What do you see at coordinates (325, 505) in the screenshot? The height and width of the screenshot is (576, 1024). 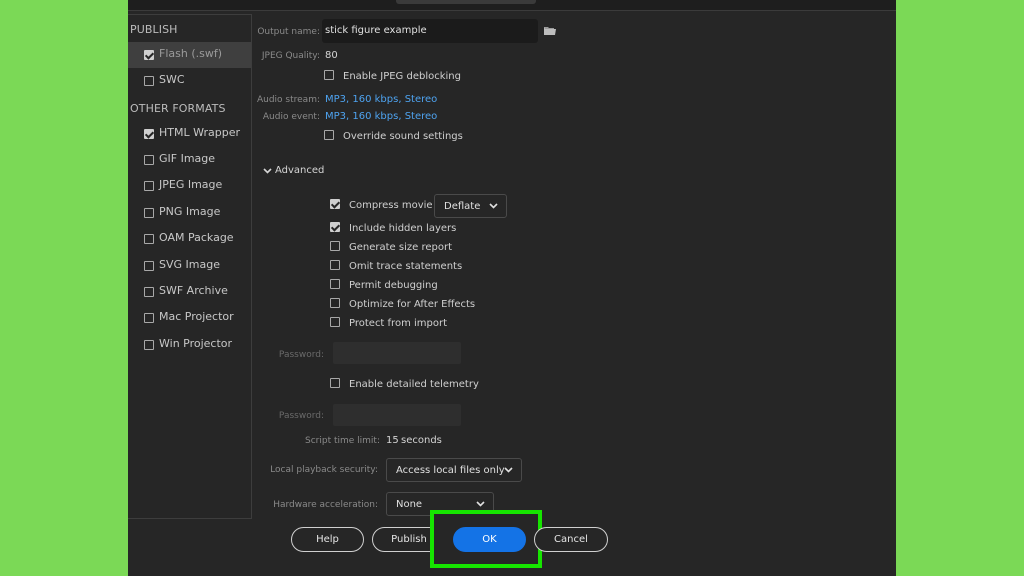 I see `hw-accel-label: Hardware acceleration:` at bounding box center [325, 505].